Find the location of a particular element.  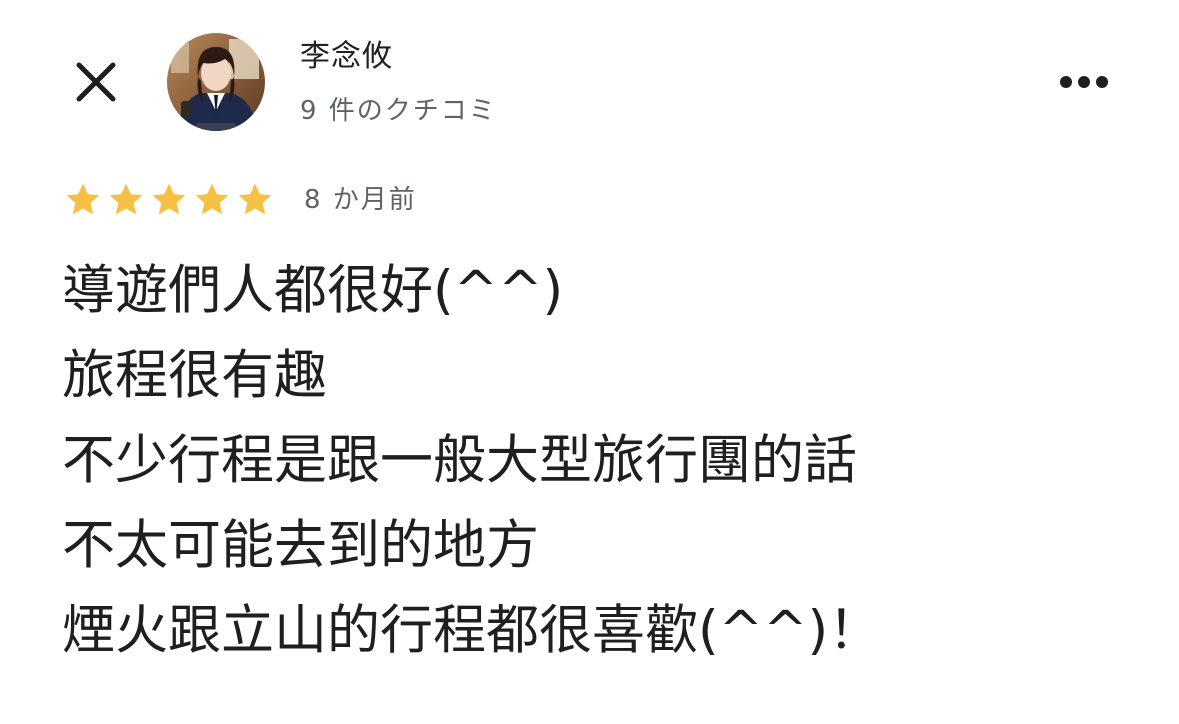

more-horizontal-icon is located at coordinates (1084, 82).